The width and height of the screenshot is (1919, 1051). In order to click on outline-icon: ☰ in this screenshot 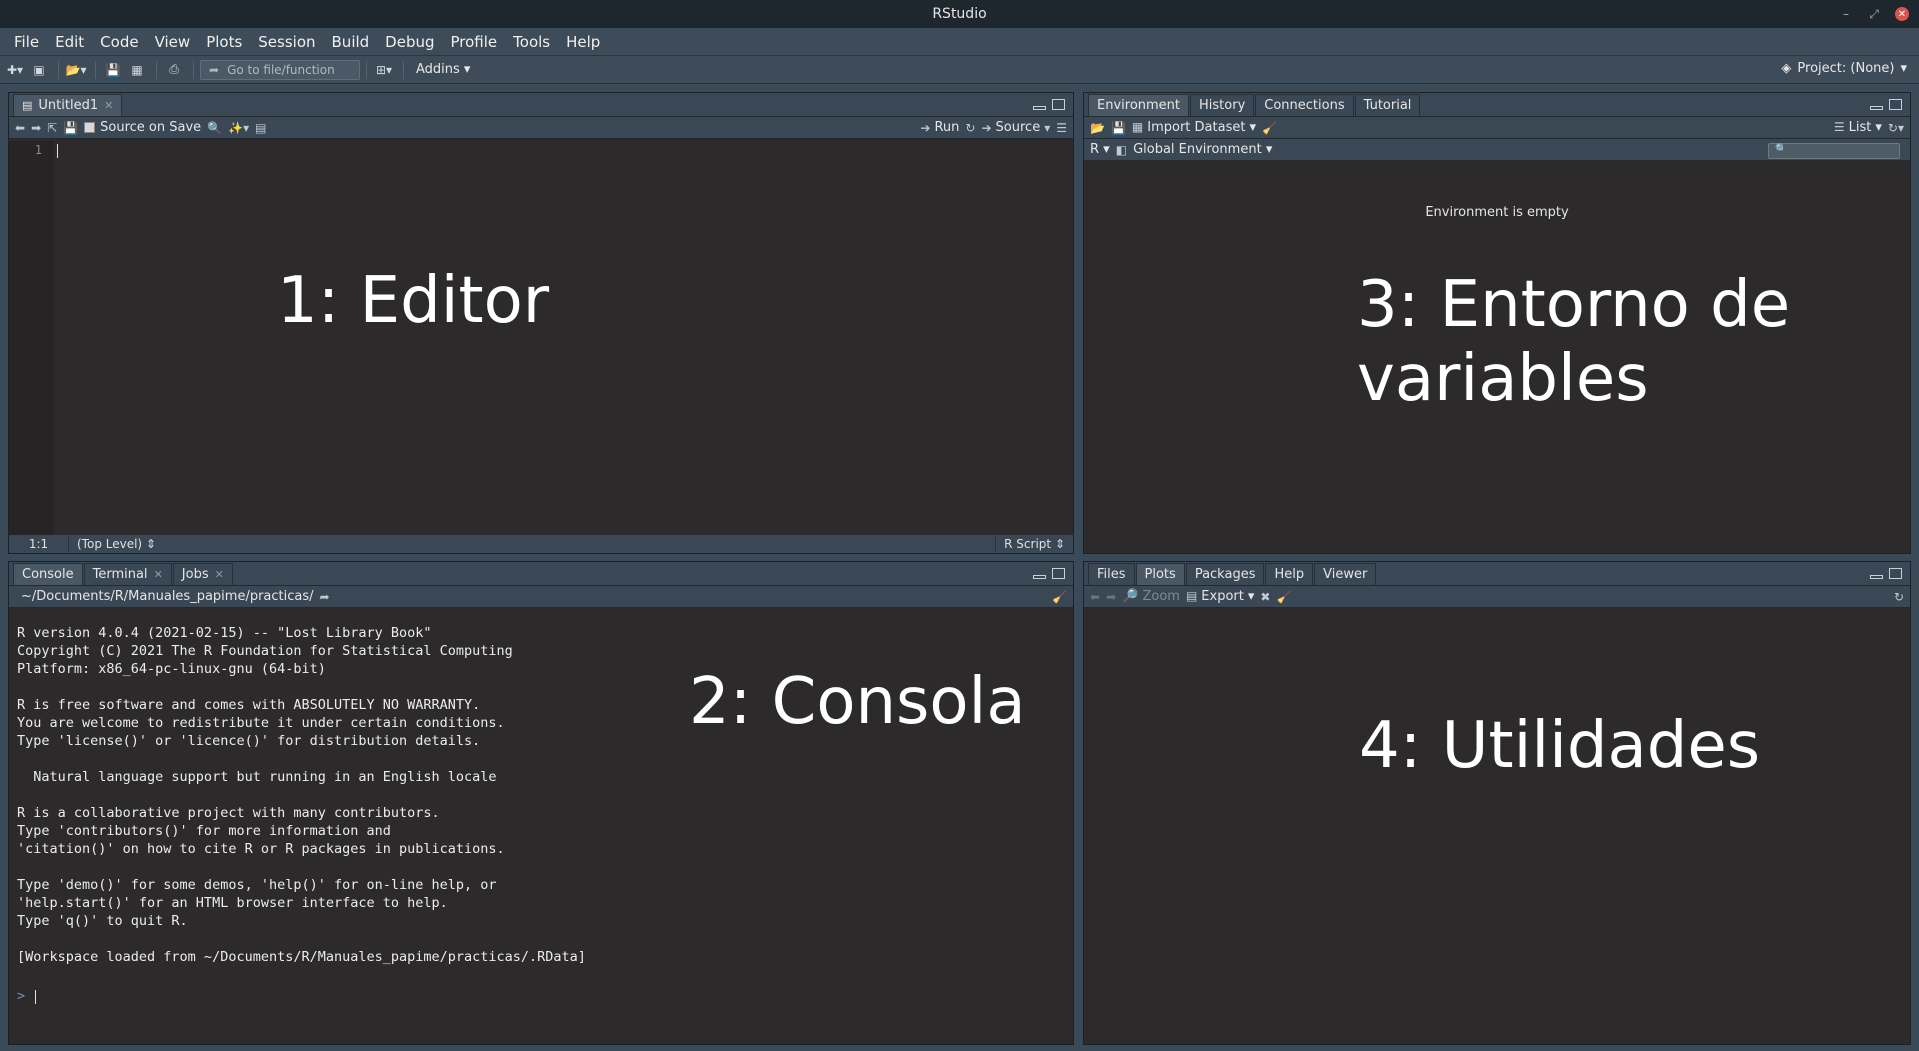, I will do `click(1061, 128)`.